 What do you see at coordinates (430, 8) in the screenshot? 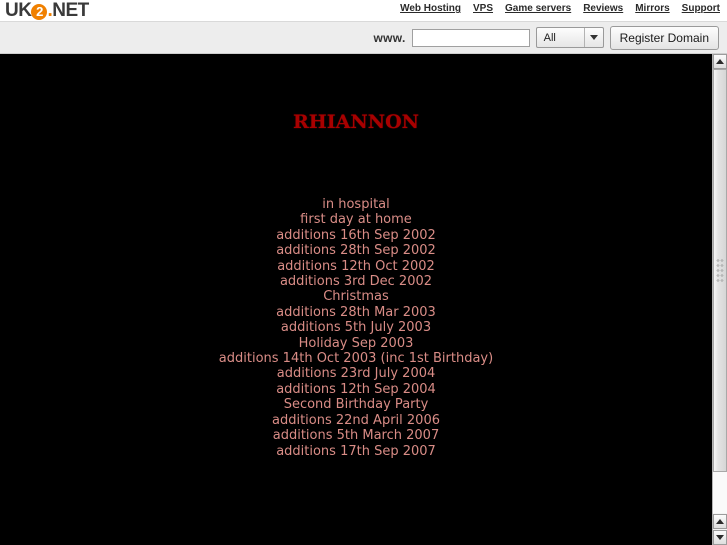
I see `nav-link-web-hosting: Web Hosting` at bounding box center [430, 8].